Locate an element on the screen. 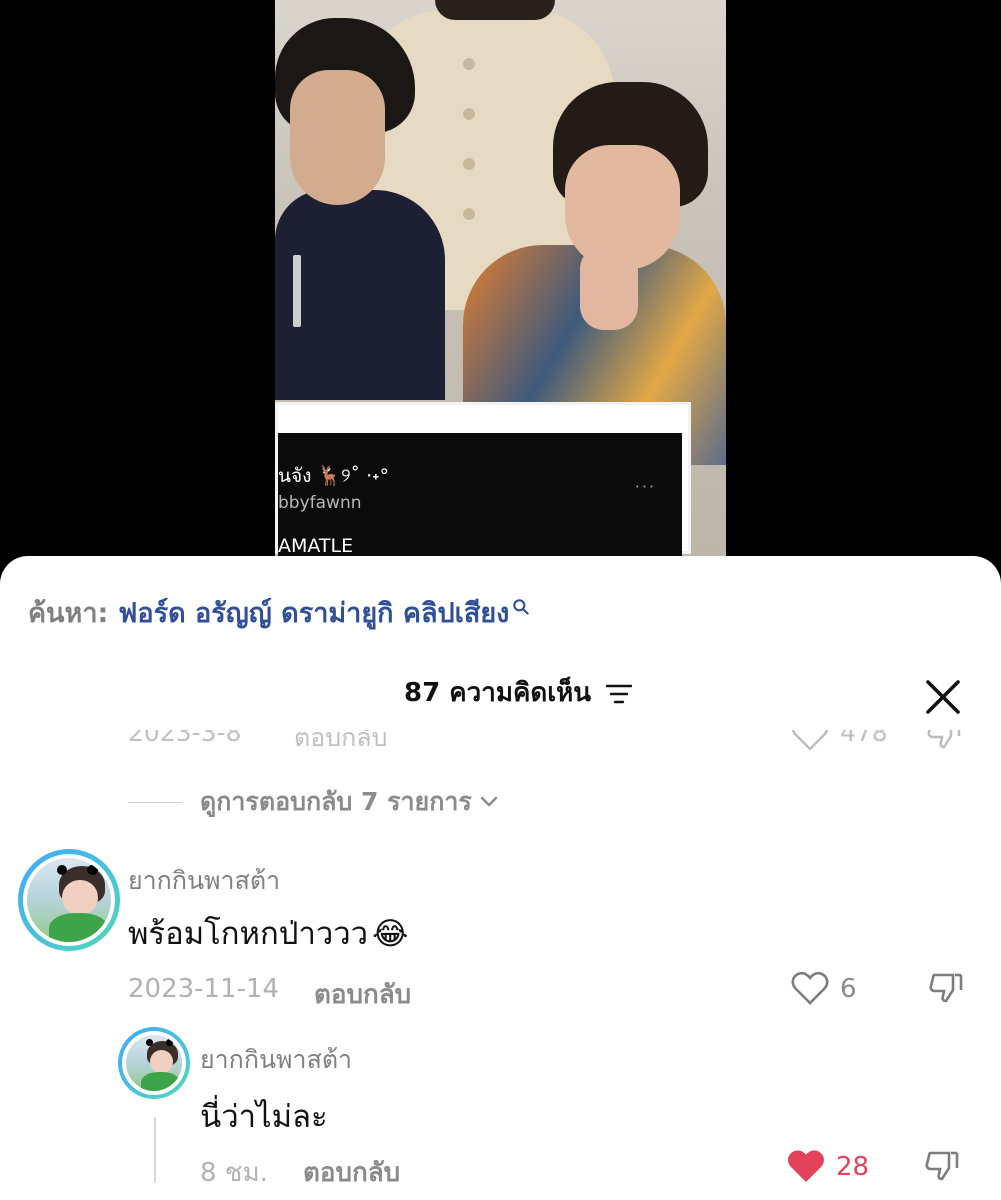 This screenshot has height=1200, width=1001. comment-emoji: 😂 is located at coordinates (390, 934).